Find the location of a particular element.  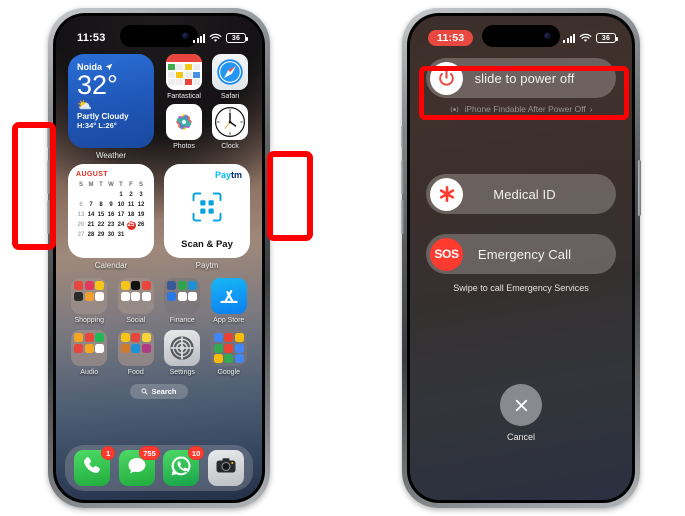

app-cell-app-store: App Store is located at coordinates (229, 301).